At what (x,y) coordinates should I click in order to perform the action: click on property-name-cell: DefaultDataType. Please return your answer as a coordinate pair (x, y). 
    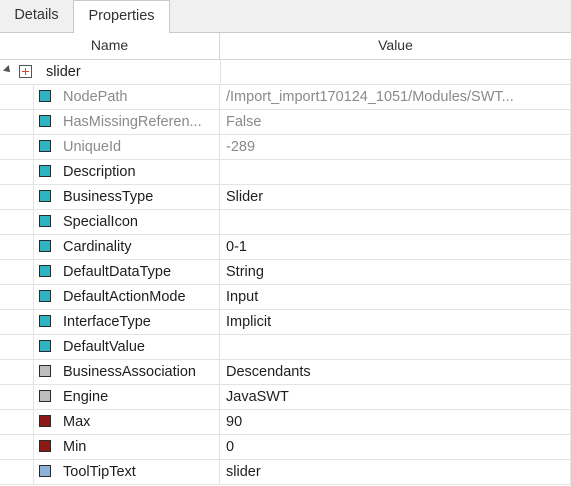
    Looking at the image, I should click on (126, 272).